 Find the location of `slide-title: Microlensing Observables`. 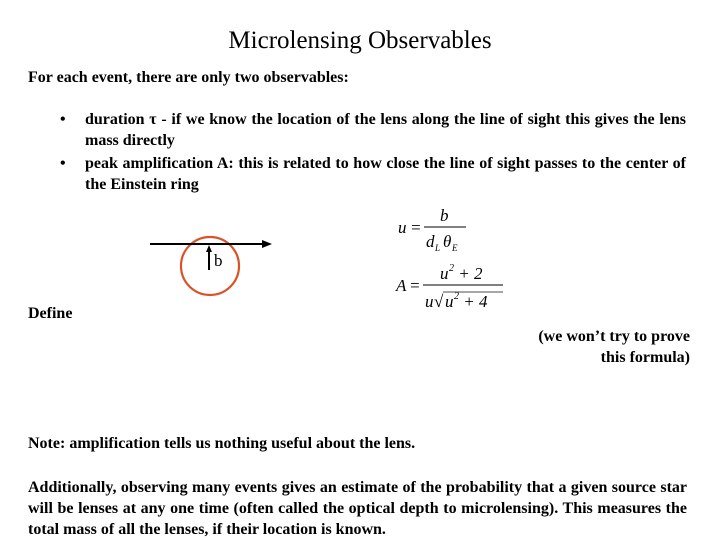

slide-title: Microlensing Observables is located at coordinates (360, 40).